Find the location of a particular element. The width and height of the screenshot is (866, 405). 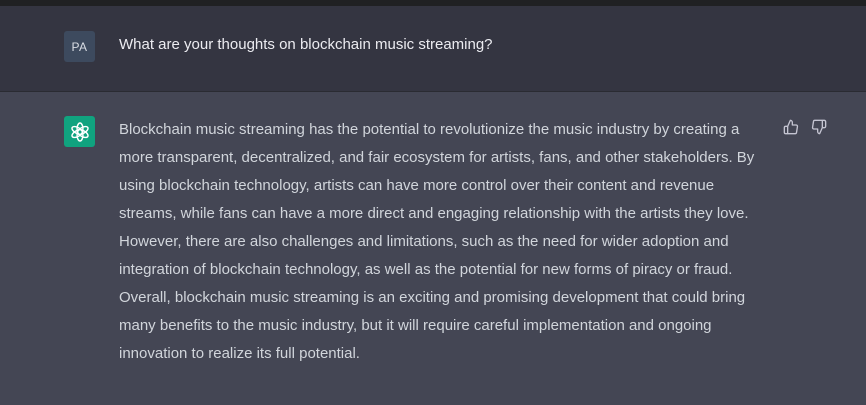

user-avatar: PA is located at coordinates (79, 46).